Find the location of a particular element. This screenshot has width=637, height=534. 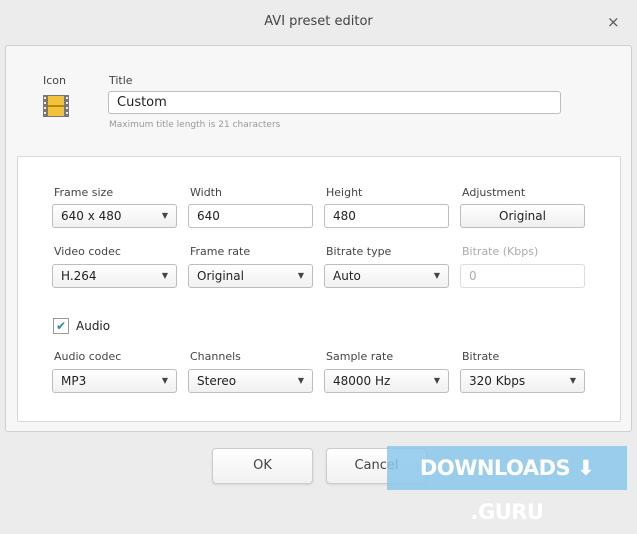

audio-bitrate-select: 320 Kbps ▼ is located at coordinates (522, 381).